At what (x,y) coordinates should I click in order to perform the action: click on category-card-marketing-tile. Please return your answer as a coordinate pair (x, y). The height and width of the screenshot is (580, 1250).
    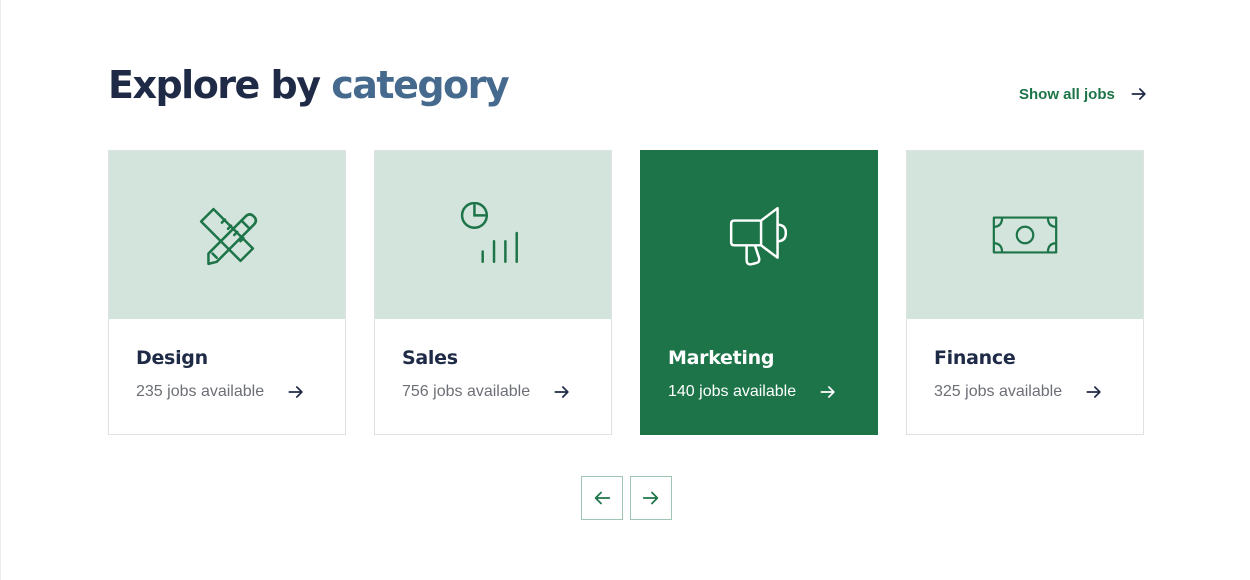
    Looking at the image, I should click on (759, 235).